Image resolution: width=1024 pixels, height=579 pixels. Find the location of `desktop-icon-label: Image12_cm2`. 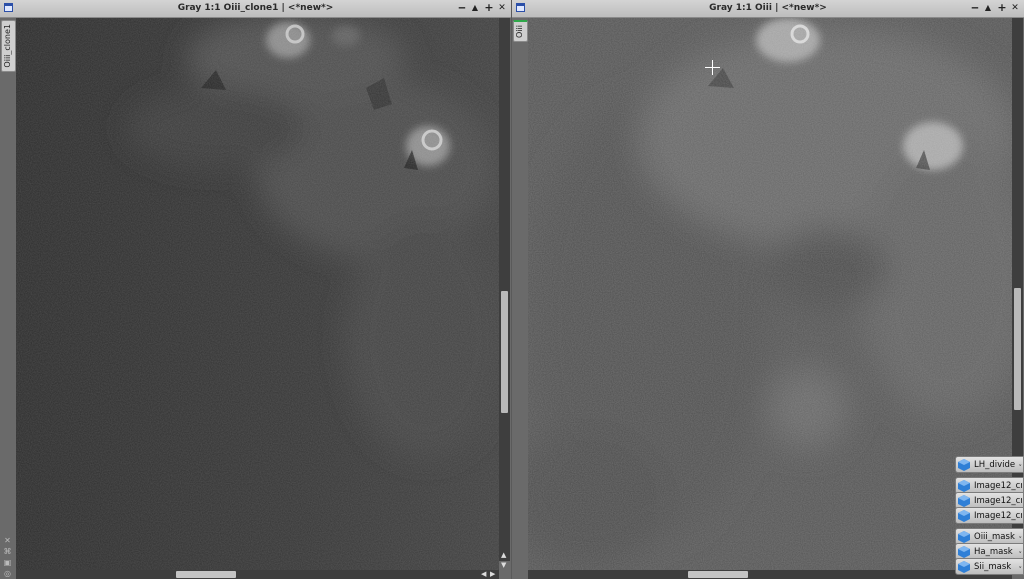

desktop-icon-label: Image12_cm2 is located at coordinates (998, 516).